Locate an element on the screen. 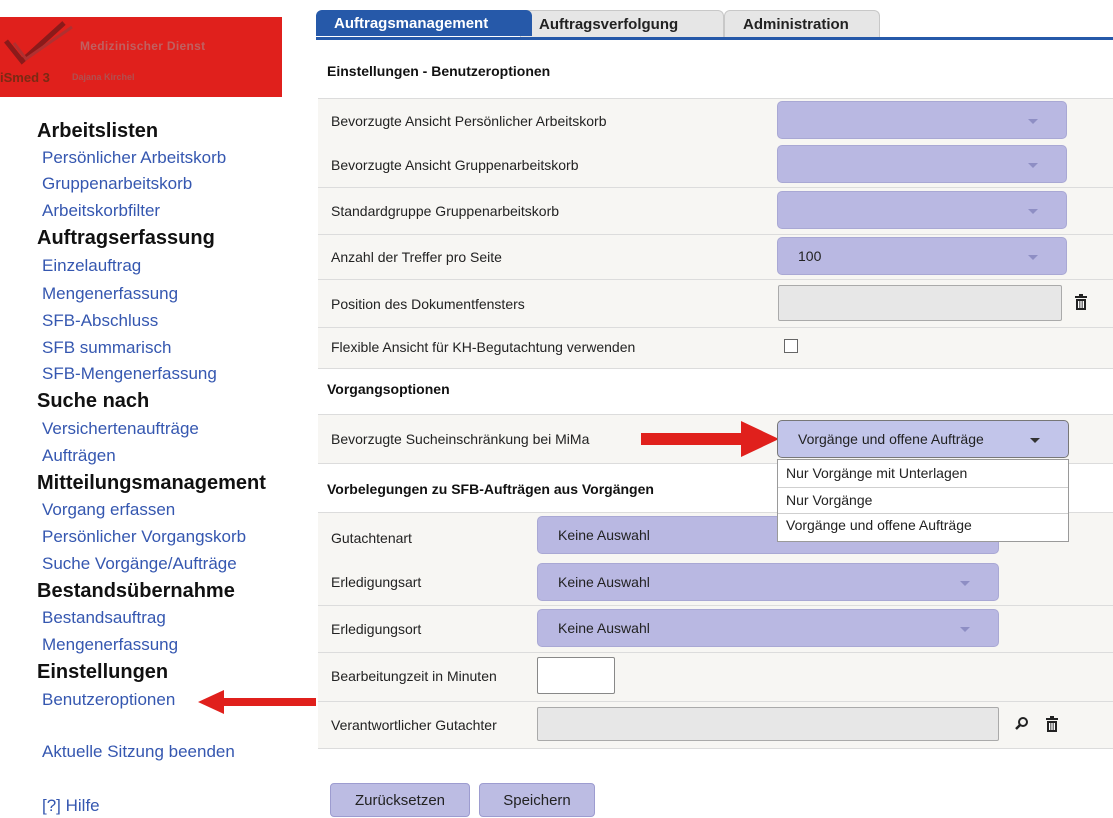 Image resolution: width=1113 pixels, height=818 pixels. nav-link-mengenerfassung: Mengenerfassung is located at coordinates (110, 294).